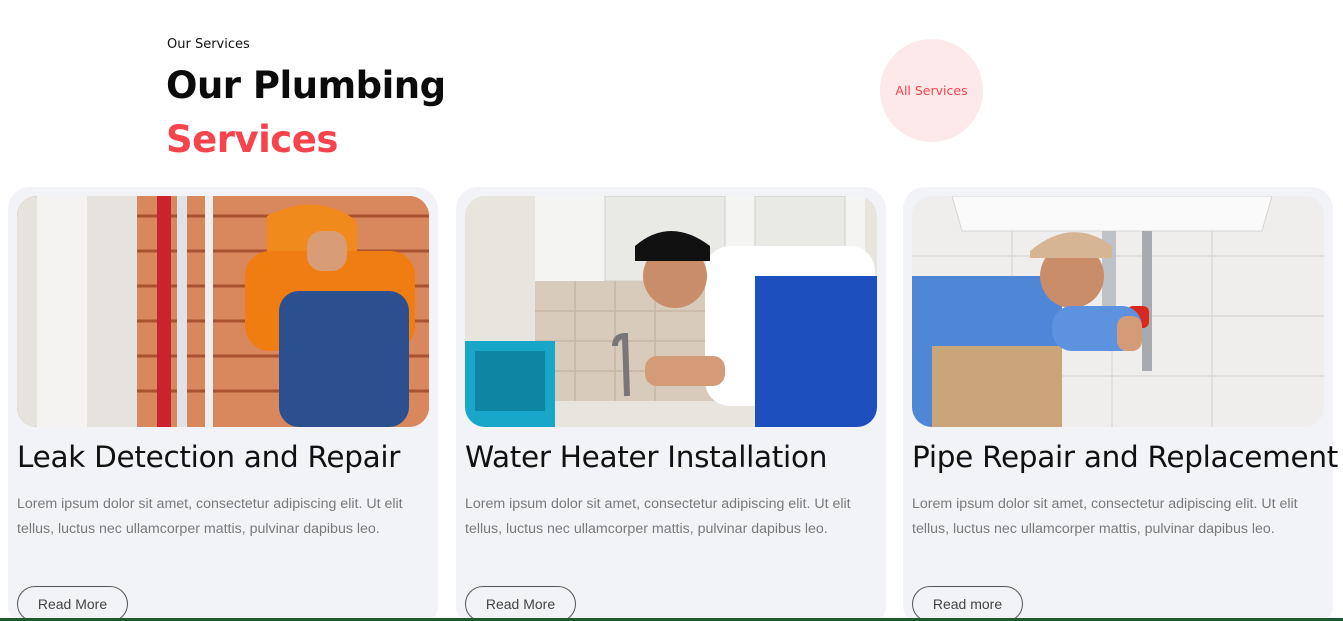 Image resolution: width=1343 pixels, height=621 pixels. I want to click on read-more-button: Read more, so click(967, 603).